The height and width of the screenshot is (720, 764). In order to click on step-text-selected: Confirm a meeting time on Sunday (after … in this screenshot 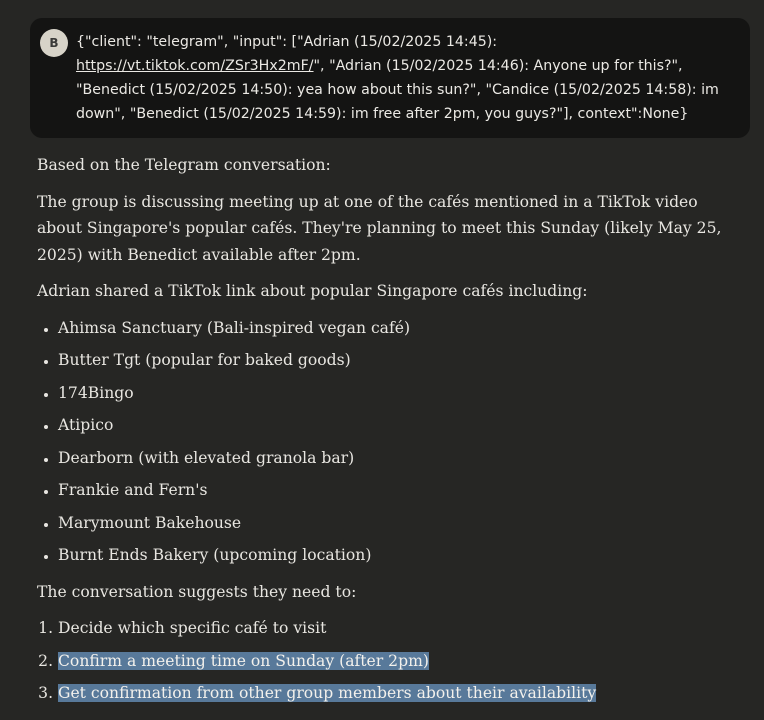, I will do `click(243, 660)`.